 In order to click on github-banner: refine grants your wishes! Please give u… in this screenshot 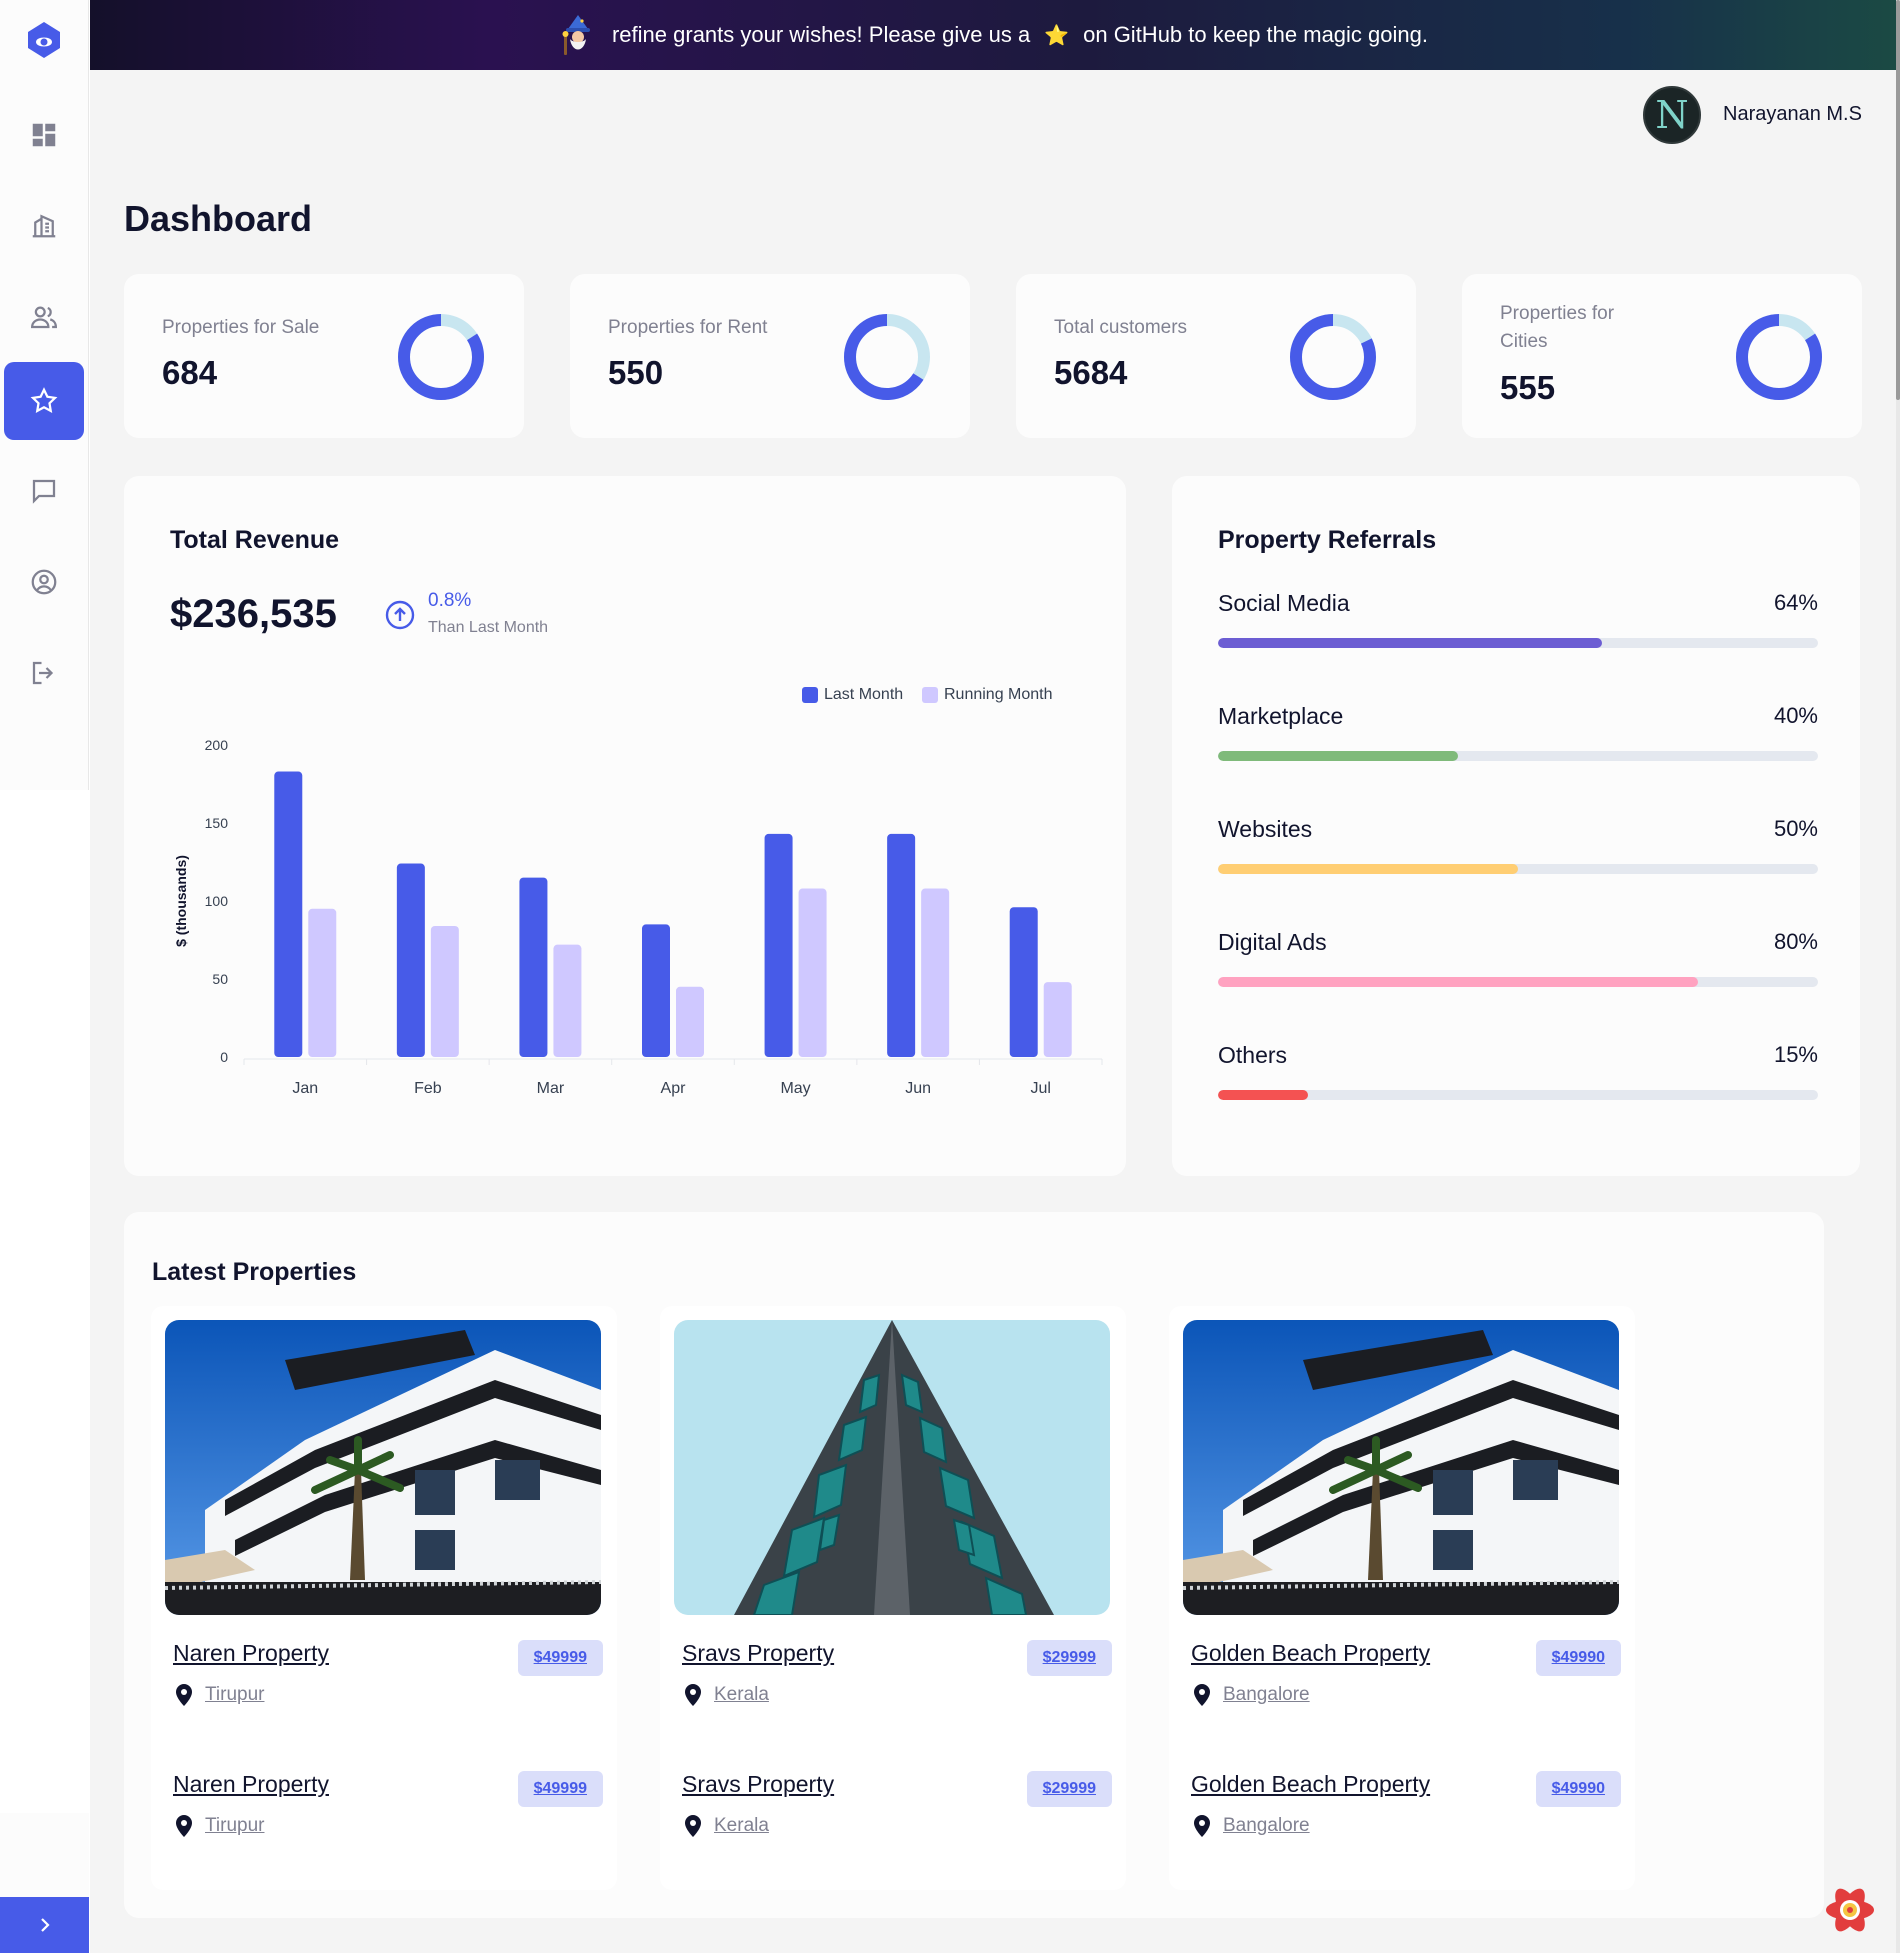, I will do `click(993, 35)`.